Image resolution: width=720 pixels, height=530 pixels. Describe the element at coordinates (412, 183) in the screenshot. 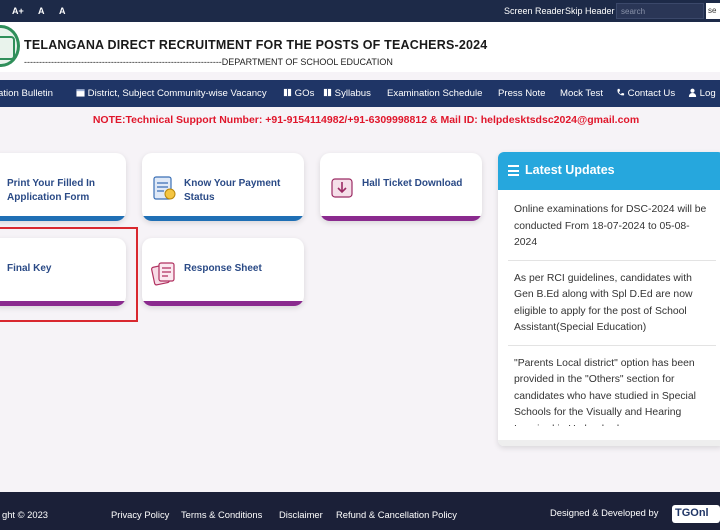

I see `hall-ticket-label: Hall Ticket Download` at that location.